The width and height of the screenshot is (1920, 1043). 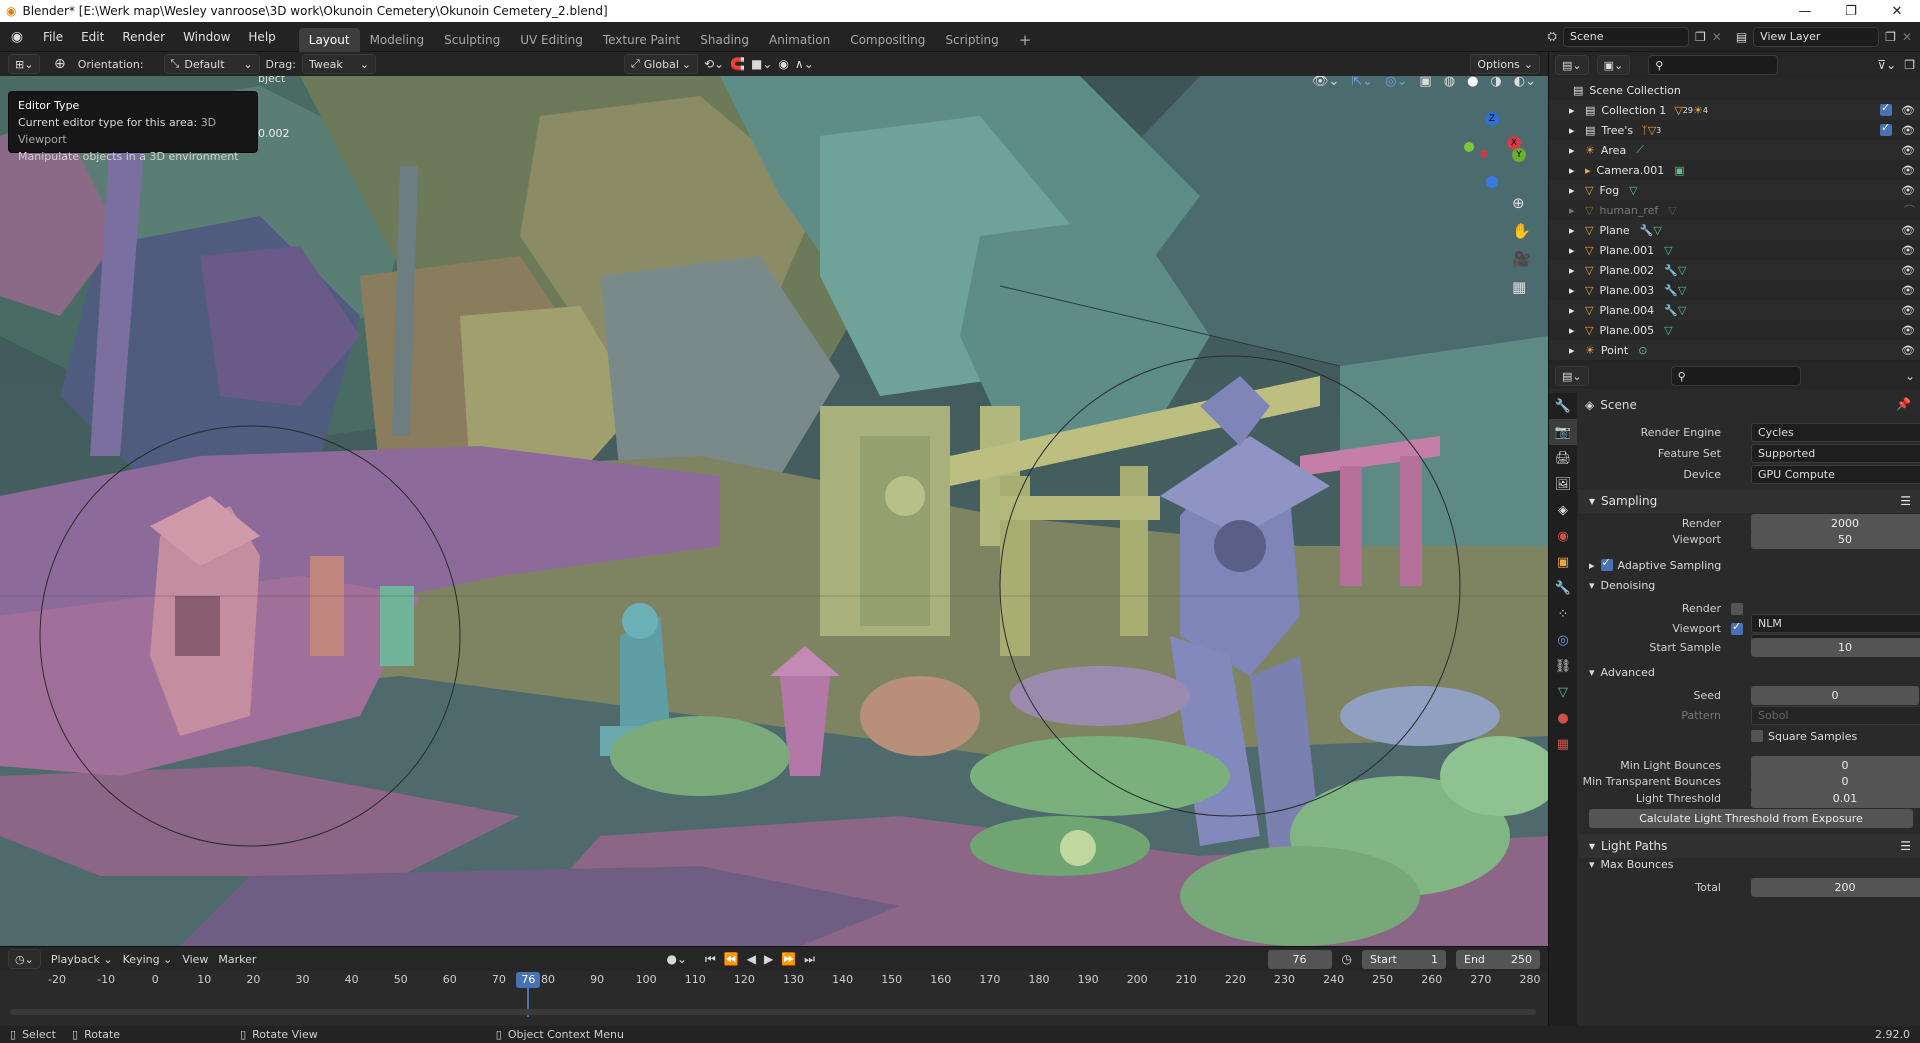 What do you see at coordinates (551, 40) in the screenshot?
I see `tab-uv-editing: UV Editing` at bounding box center [551, 40].